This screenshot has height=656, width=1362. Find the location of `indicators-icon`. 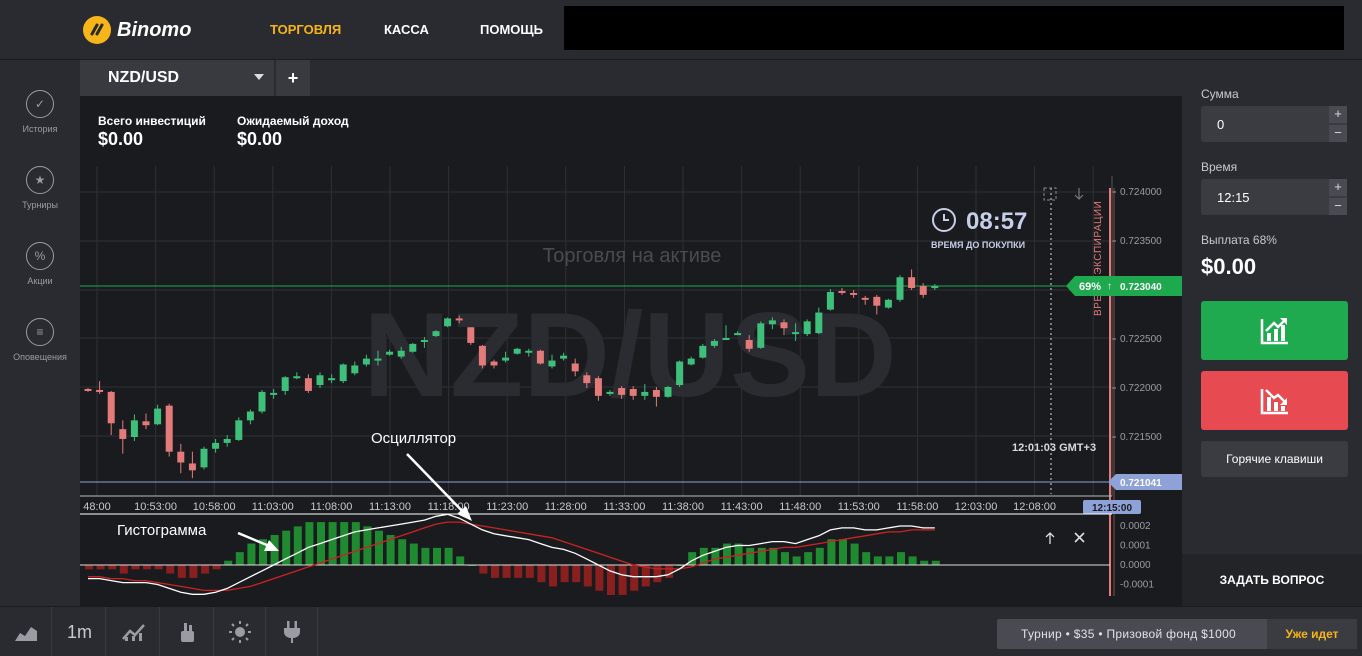

indicators-icon is located at coordinates (133, 632).